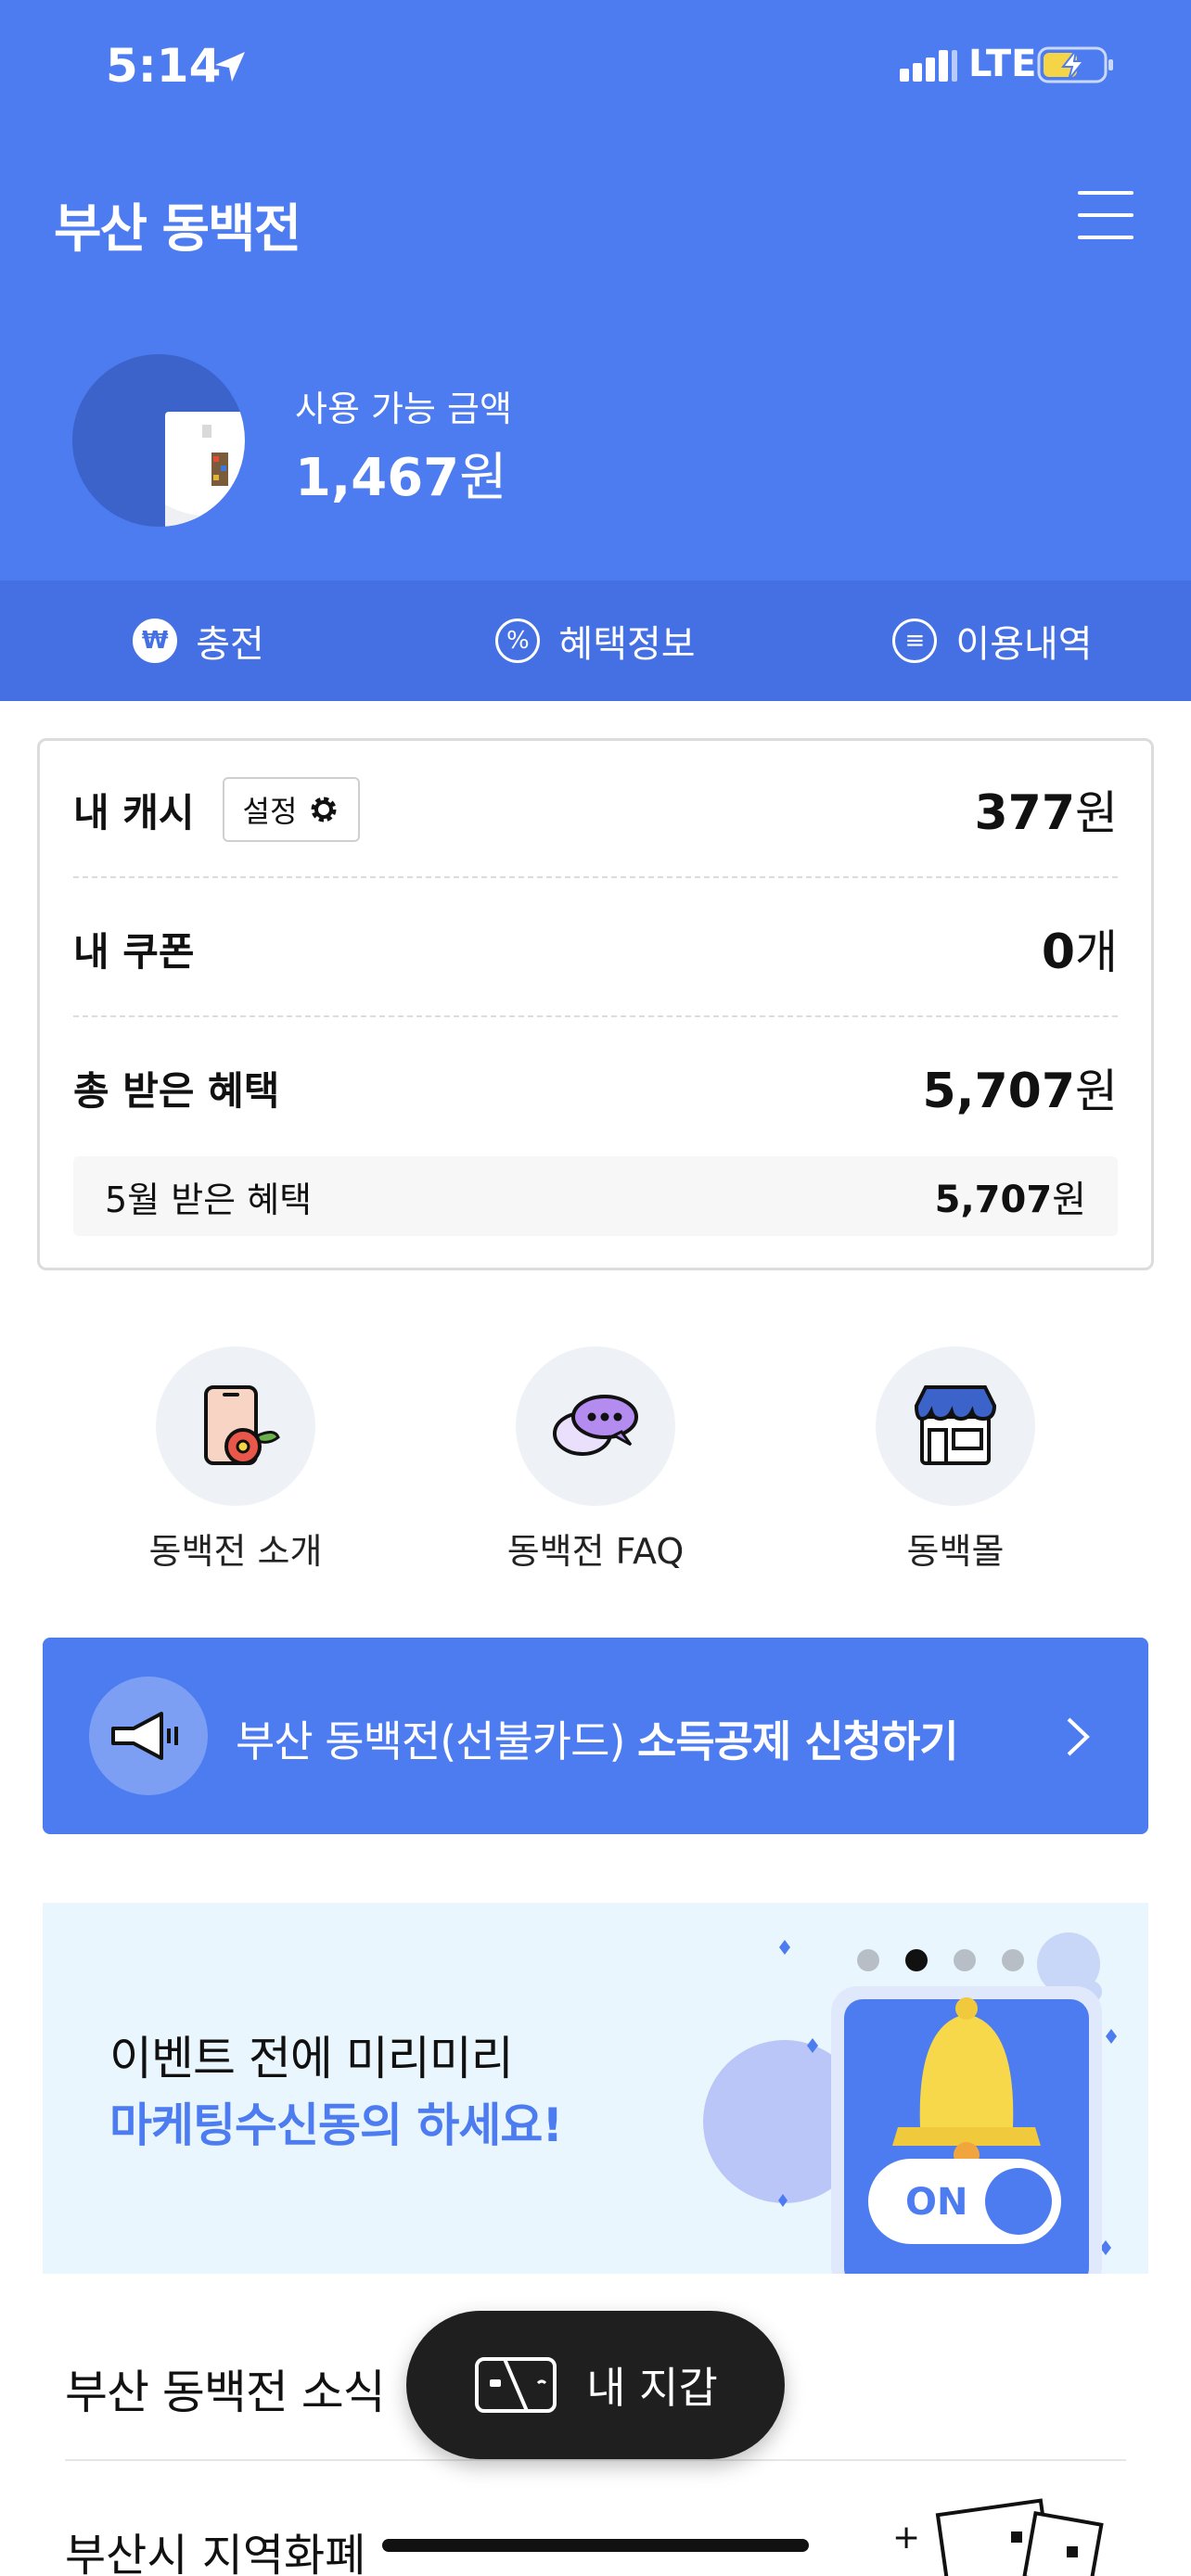 This screenshot has width=1191, height=2576. I want to click on monthly-benefit-number: 5,707, so click(993, 1200).